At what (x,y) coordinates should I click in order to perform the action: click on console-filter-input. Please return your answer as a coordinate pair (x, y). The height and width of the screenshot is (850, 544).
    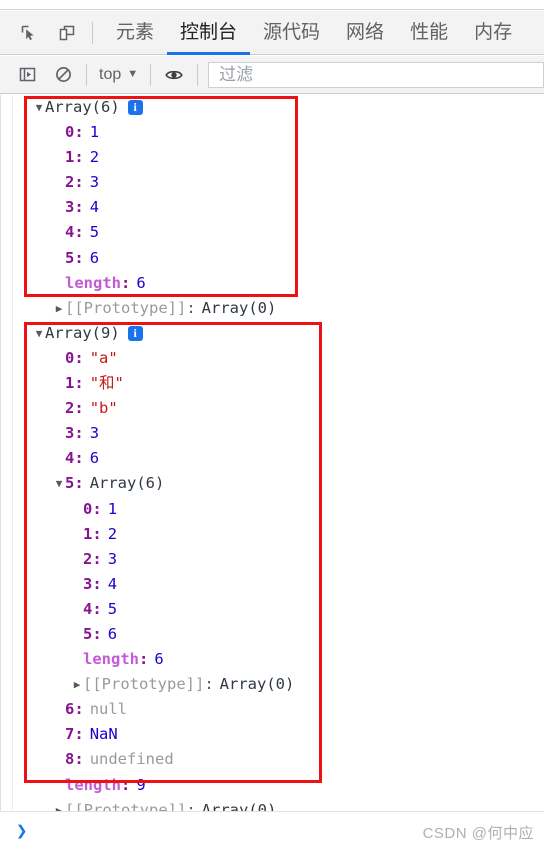
    Looking at the image, I should click on (380, 74).